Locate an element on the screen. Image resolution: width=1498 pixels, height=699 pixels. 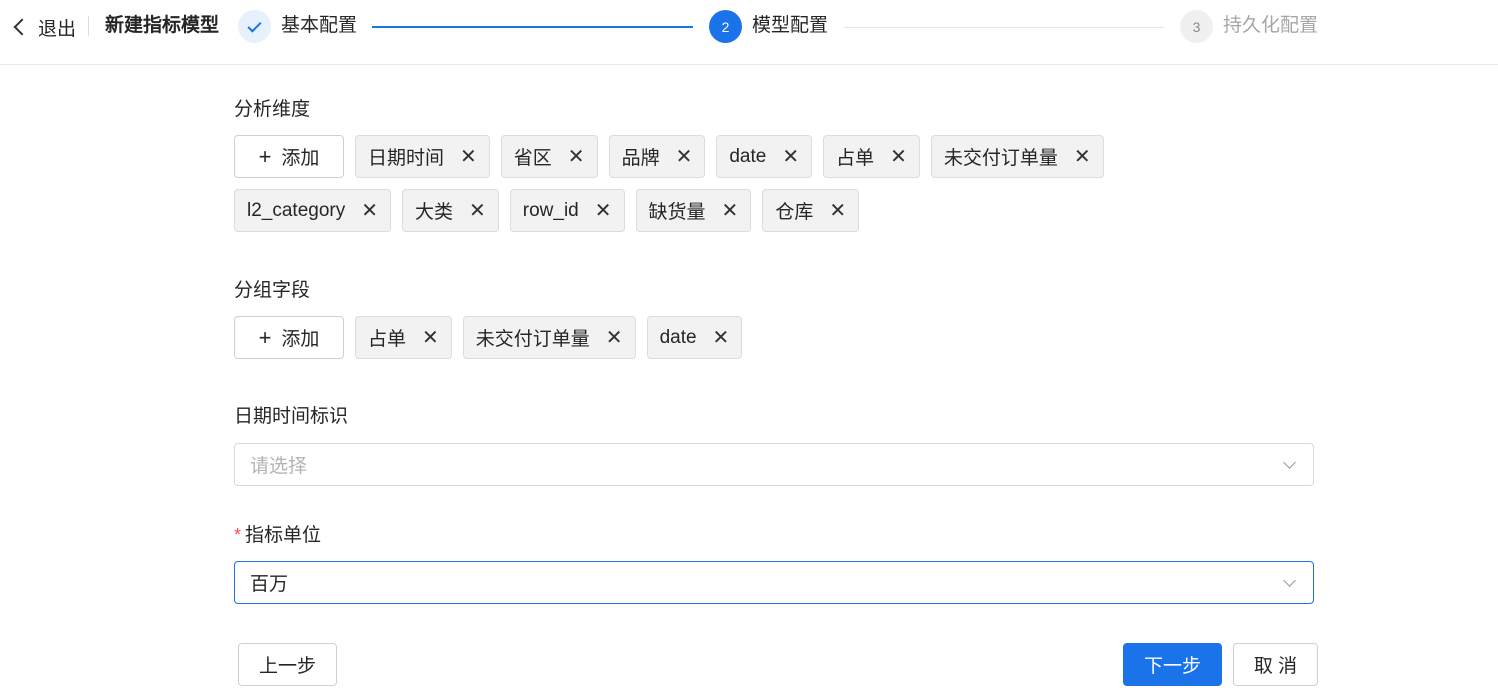
group-field-tag: 未交付订单量 ✕ is located at coordinates (549, 337).